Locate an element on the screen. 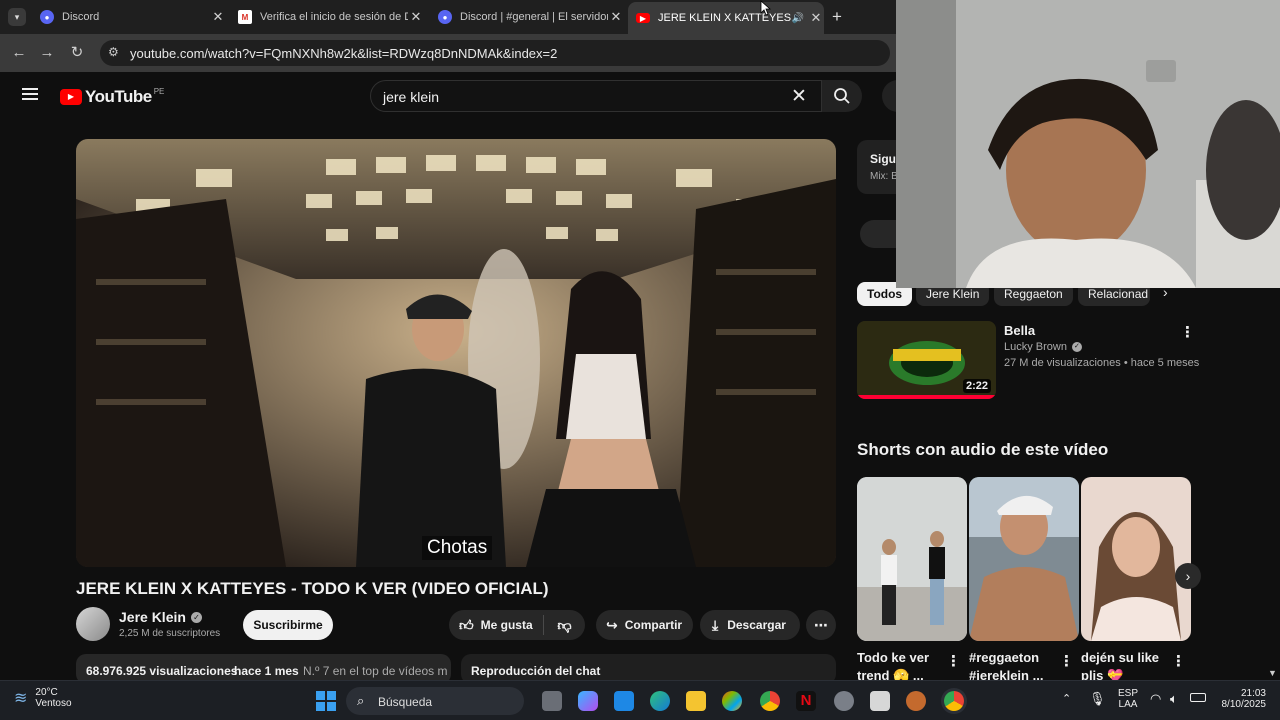 This screenshot has width=1280, height=720. tab-discord: ● Discord ✕ is located at coordinates (129, 17).